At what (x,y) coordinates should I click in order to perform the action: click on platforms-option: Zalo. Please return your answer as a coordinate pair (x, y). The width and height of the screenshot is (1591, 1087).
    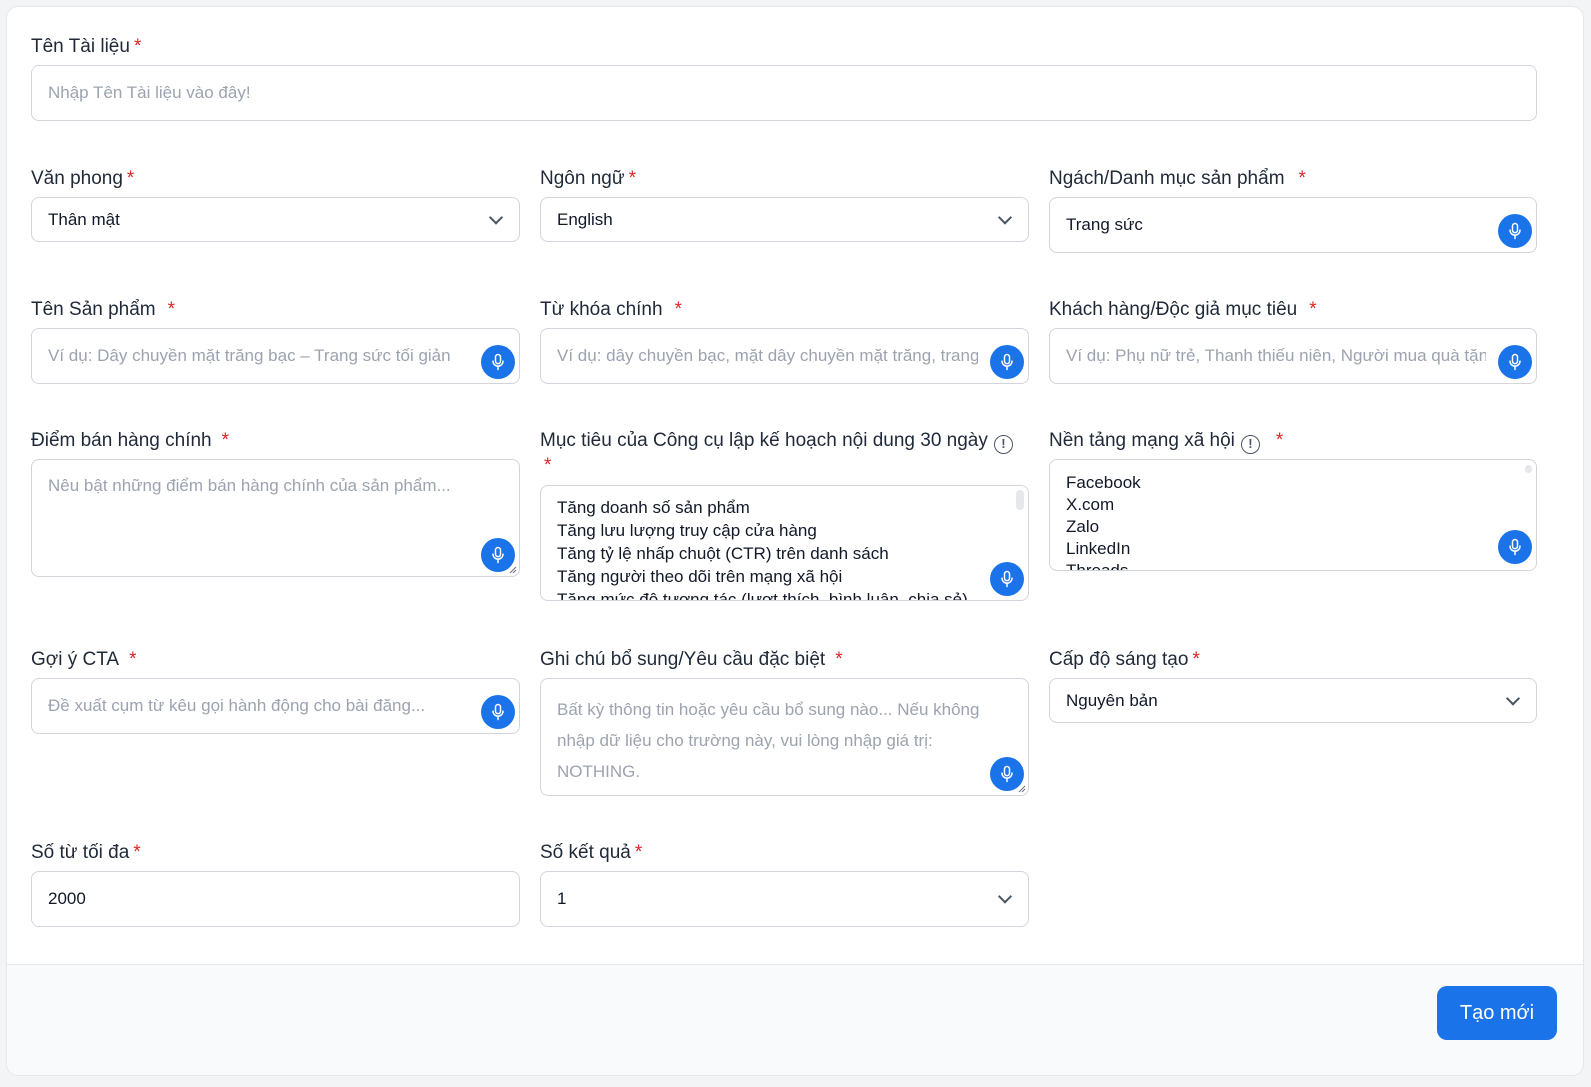
    Looking at the image, I should click on (1103, 527).